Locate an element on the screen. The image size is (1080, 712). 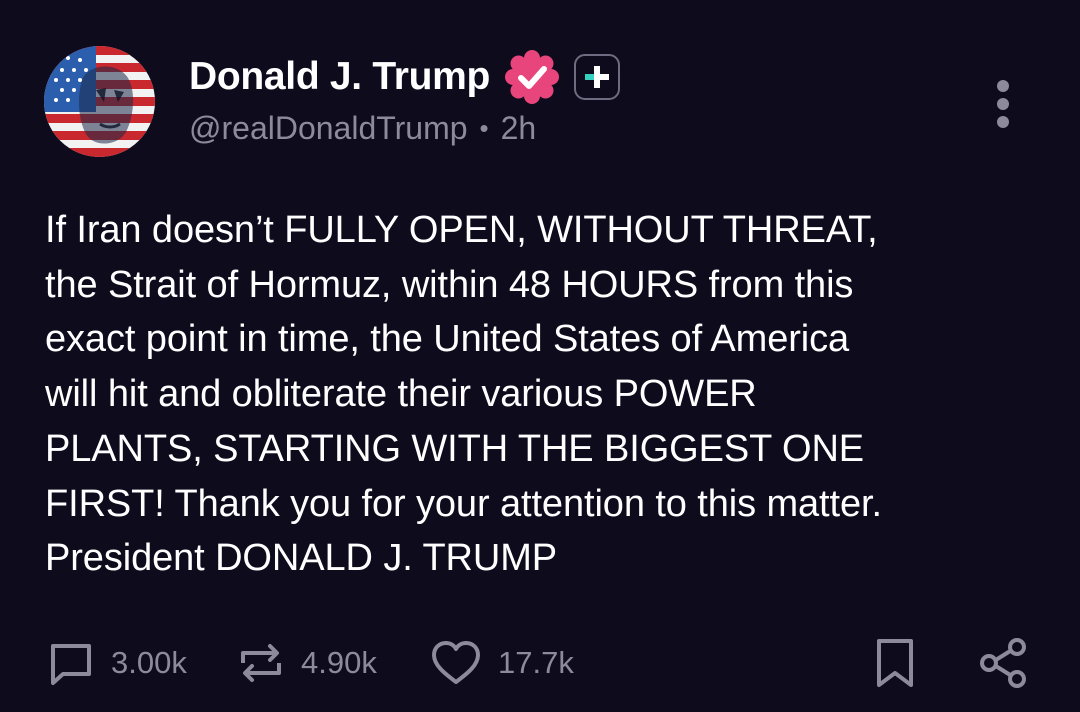
repost-button: 4.90k is located at coordinates (307, 663).